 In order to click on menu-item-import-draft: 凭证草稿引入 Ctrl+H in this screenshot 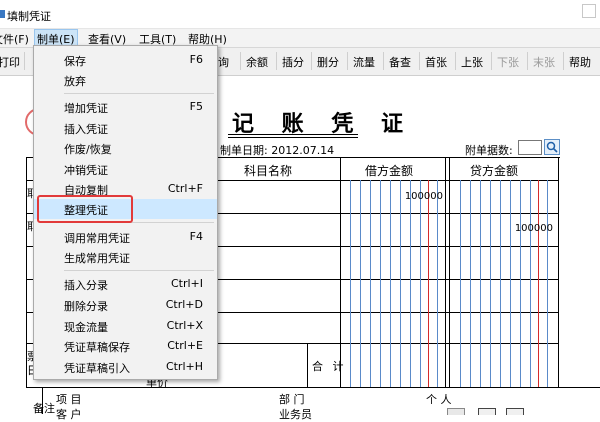, I will do `click(125, 367)`.